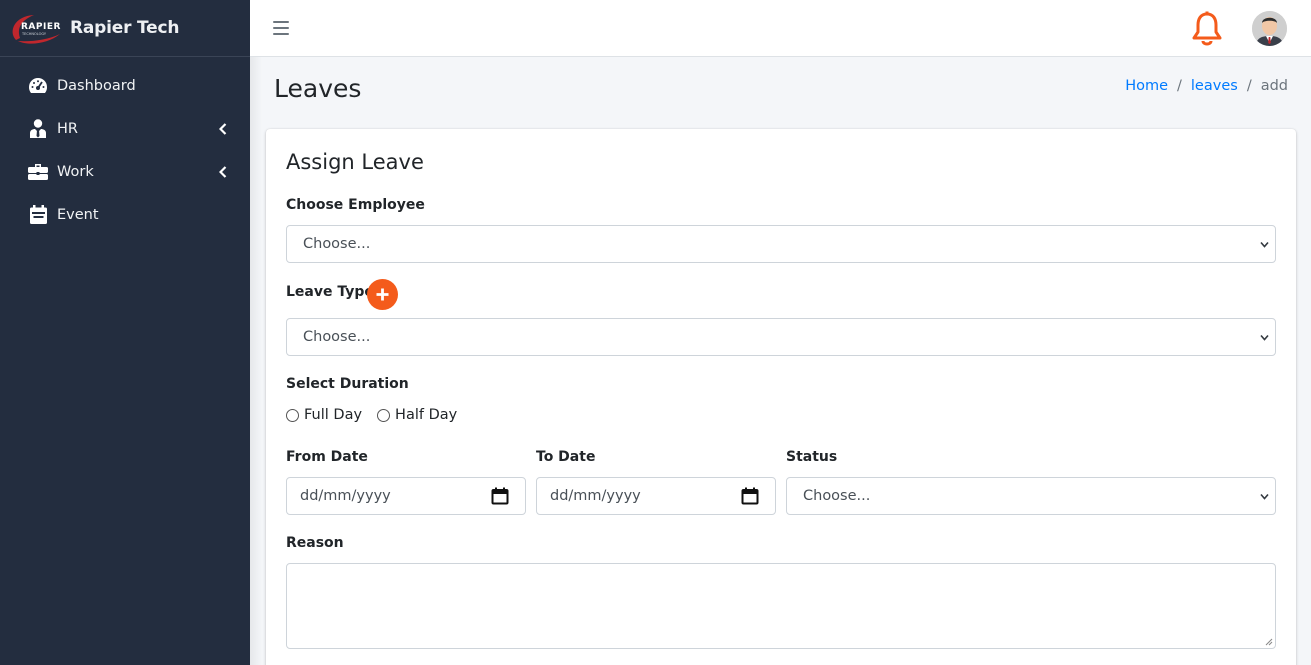 The image size is (1311, 665). I want to click on resize-handle, so click(1269, 642).